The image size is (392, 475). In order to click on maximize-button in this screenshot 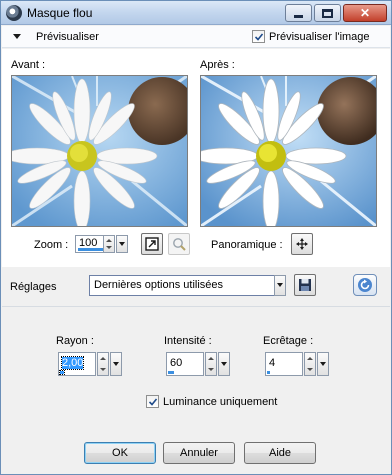, I will do `click(327, 13)`.